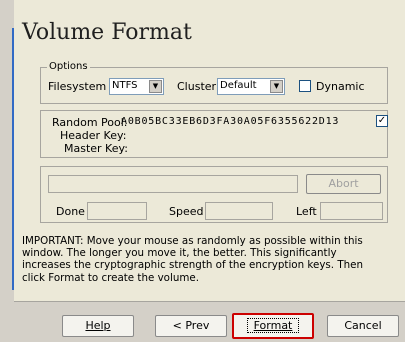 The width and height of the screenshot is (405, 342). I want to click on cancel-button-label: Cancel, so click(363, 325).